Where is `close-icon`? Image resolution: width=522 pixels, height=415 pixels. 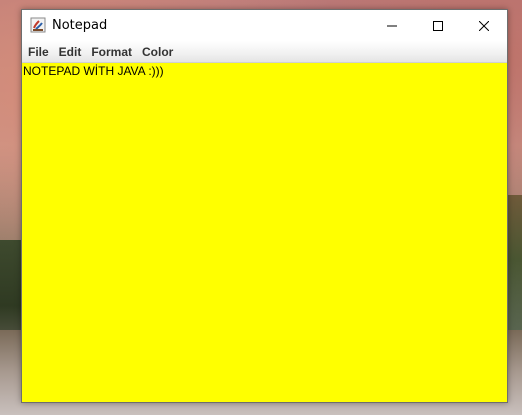
close-icon is located at coordinates (484, 25).